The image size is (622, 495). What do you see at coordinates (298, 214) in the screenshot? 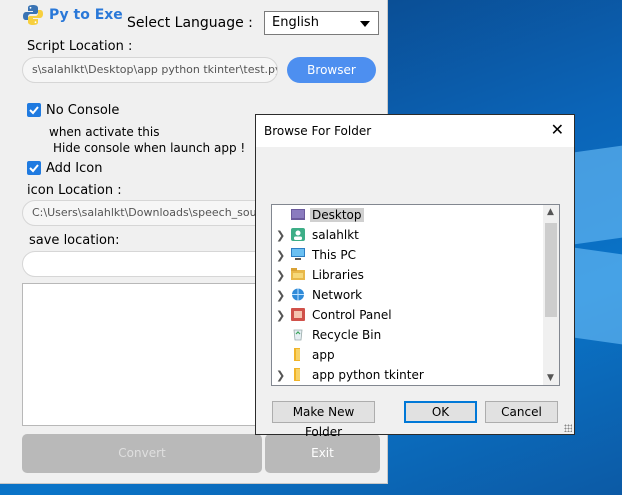
I see `desktop-icon` at bounding box center [298, 214].